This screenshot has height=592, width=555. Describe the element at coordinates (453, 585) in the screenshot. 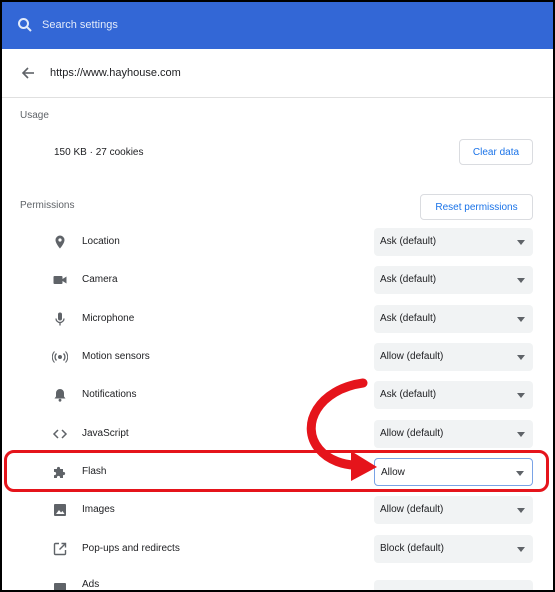

I see `ads-select` at that location.